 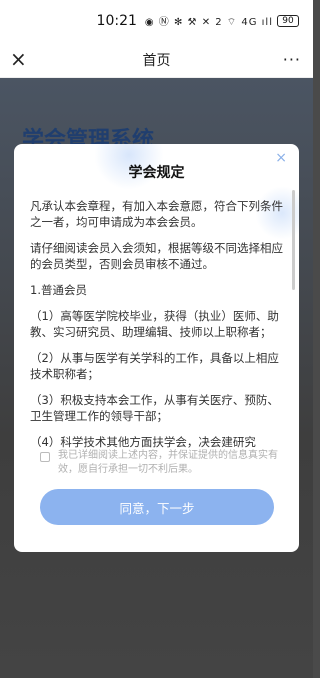 I want to click on rules-paragraph: 凡承认本会章程，有加入本会意愿，符合下列条件之一者，均可申请成为本会会员。, so click(x=156, y=214).